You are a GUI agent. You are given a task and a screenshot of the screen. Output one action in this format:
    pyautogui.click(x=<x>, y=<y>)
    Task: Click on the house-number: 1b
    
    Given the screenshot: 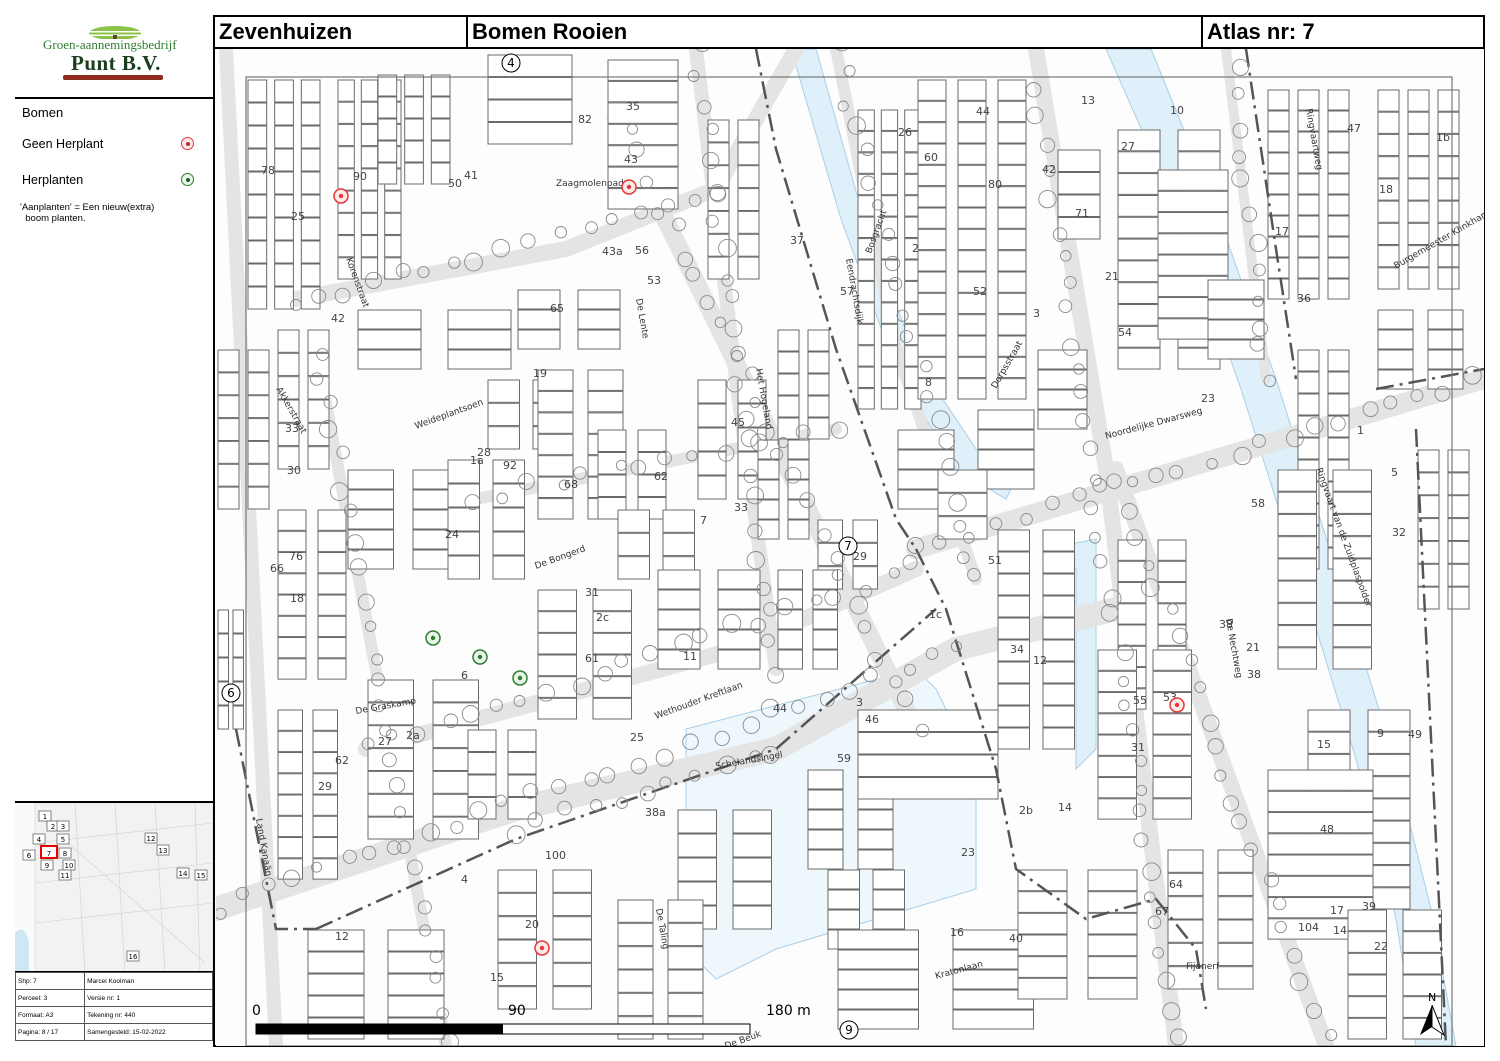 What is the action you would take?
    pyautogui.click(x=1443, y=137)
    